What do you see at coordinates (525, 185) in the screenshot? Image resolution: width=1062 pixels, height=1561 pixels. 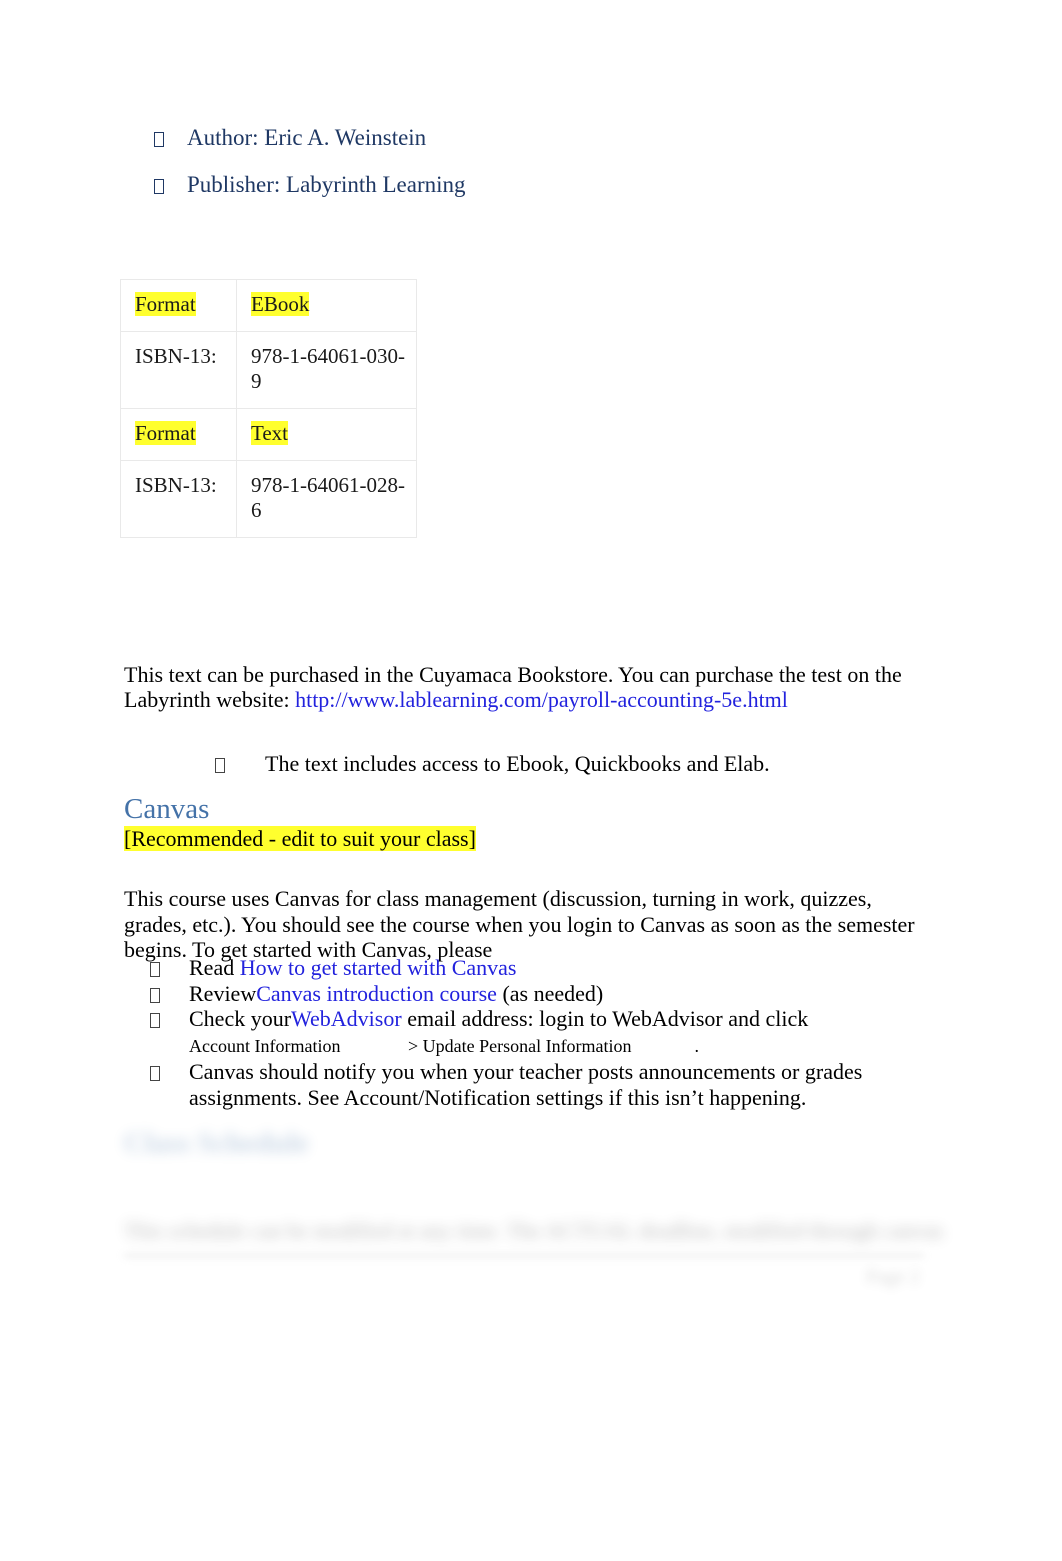 I see `list-item: Publisher: Labyrinth Learning` at bounding box center [525, 185].